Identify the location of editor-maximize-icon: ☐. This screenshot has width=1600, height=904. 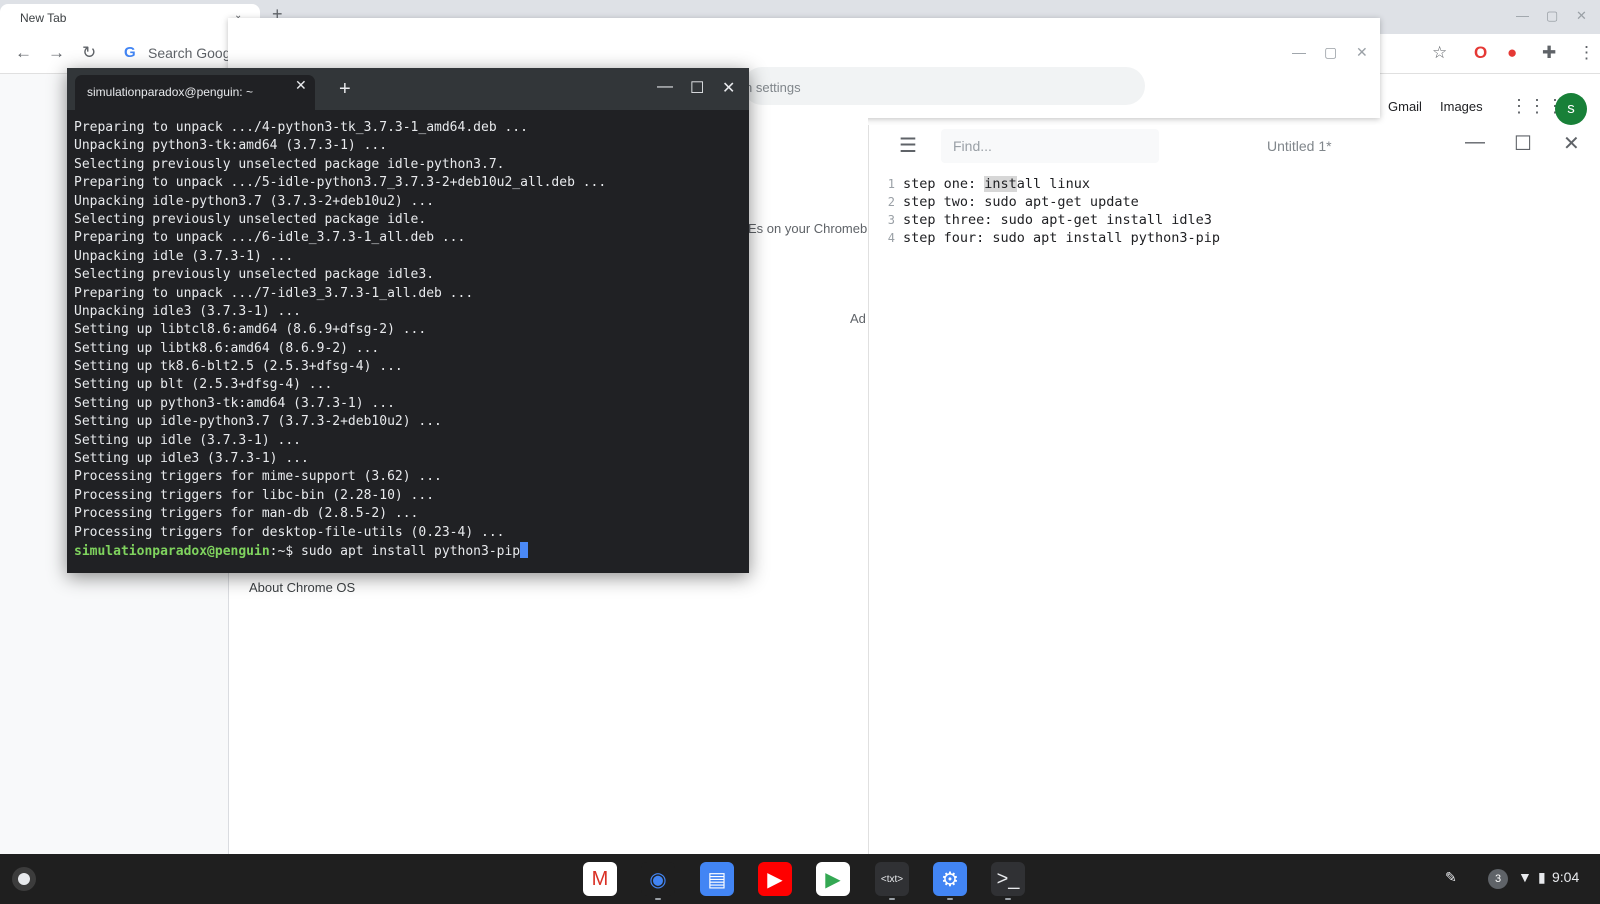
(1523, 143).